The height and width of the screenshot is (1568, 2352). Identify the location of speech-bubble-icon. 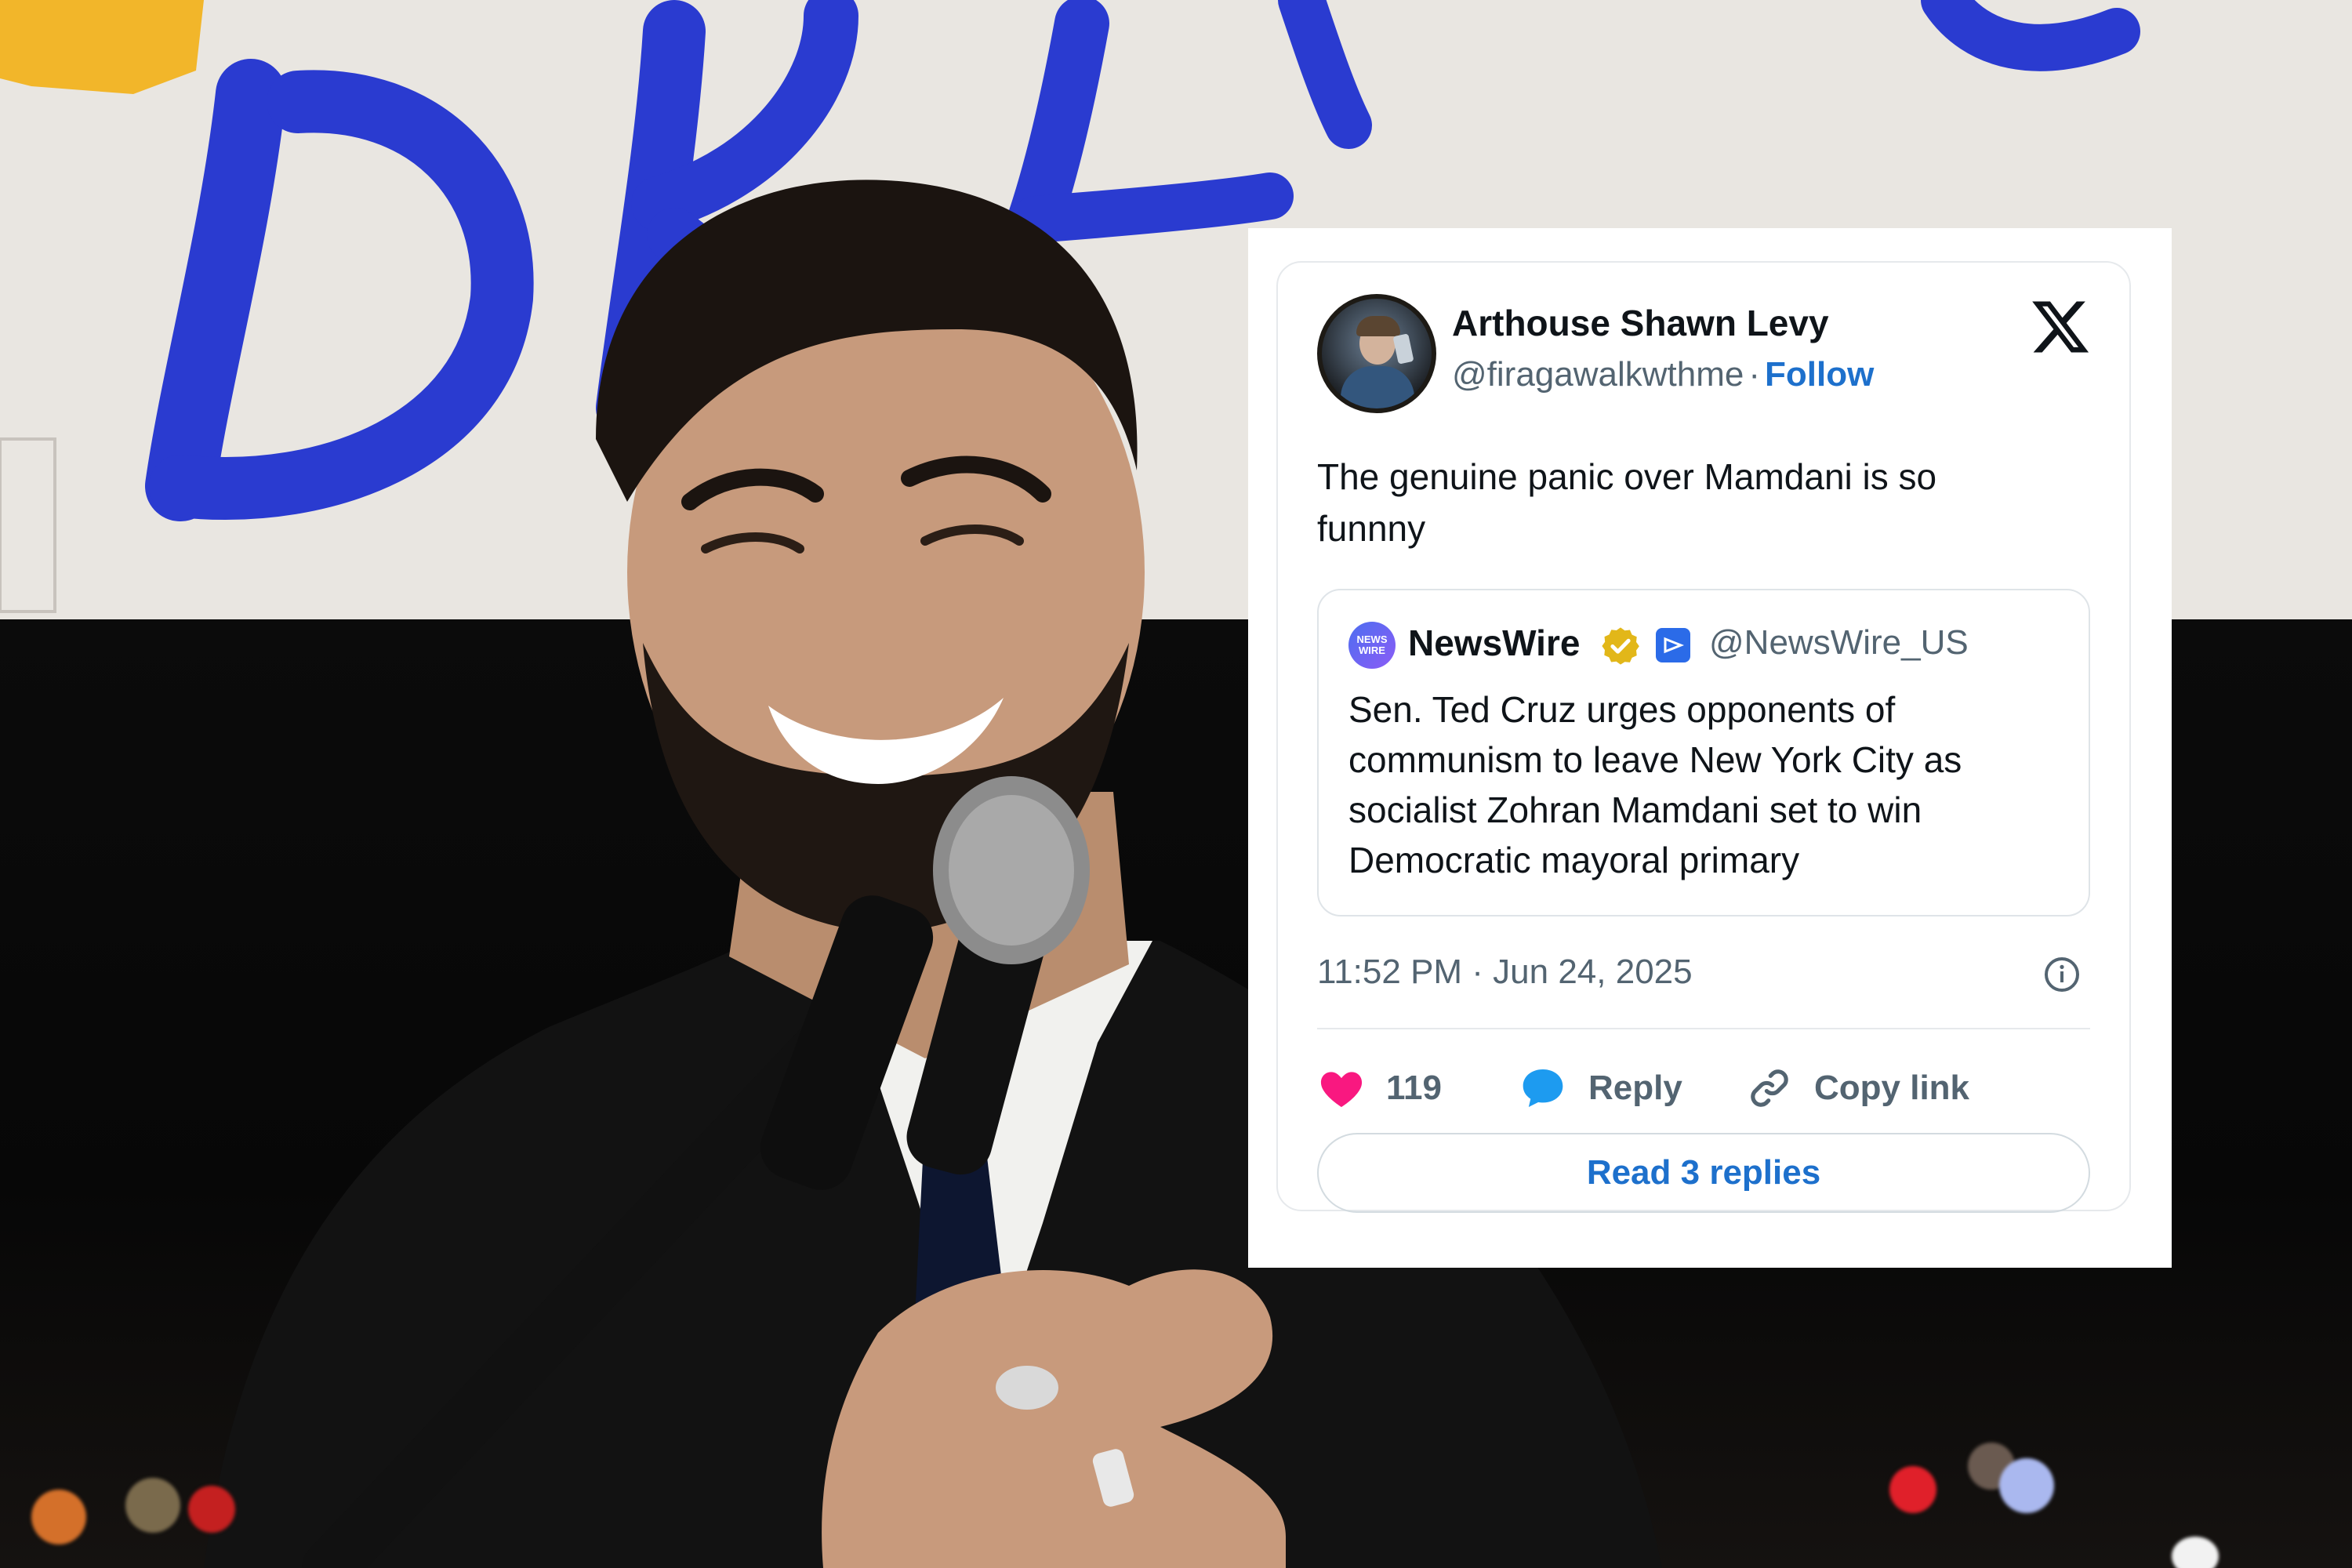
(1543, 1088).